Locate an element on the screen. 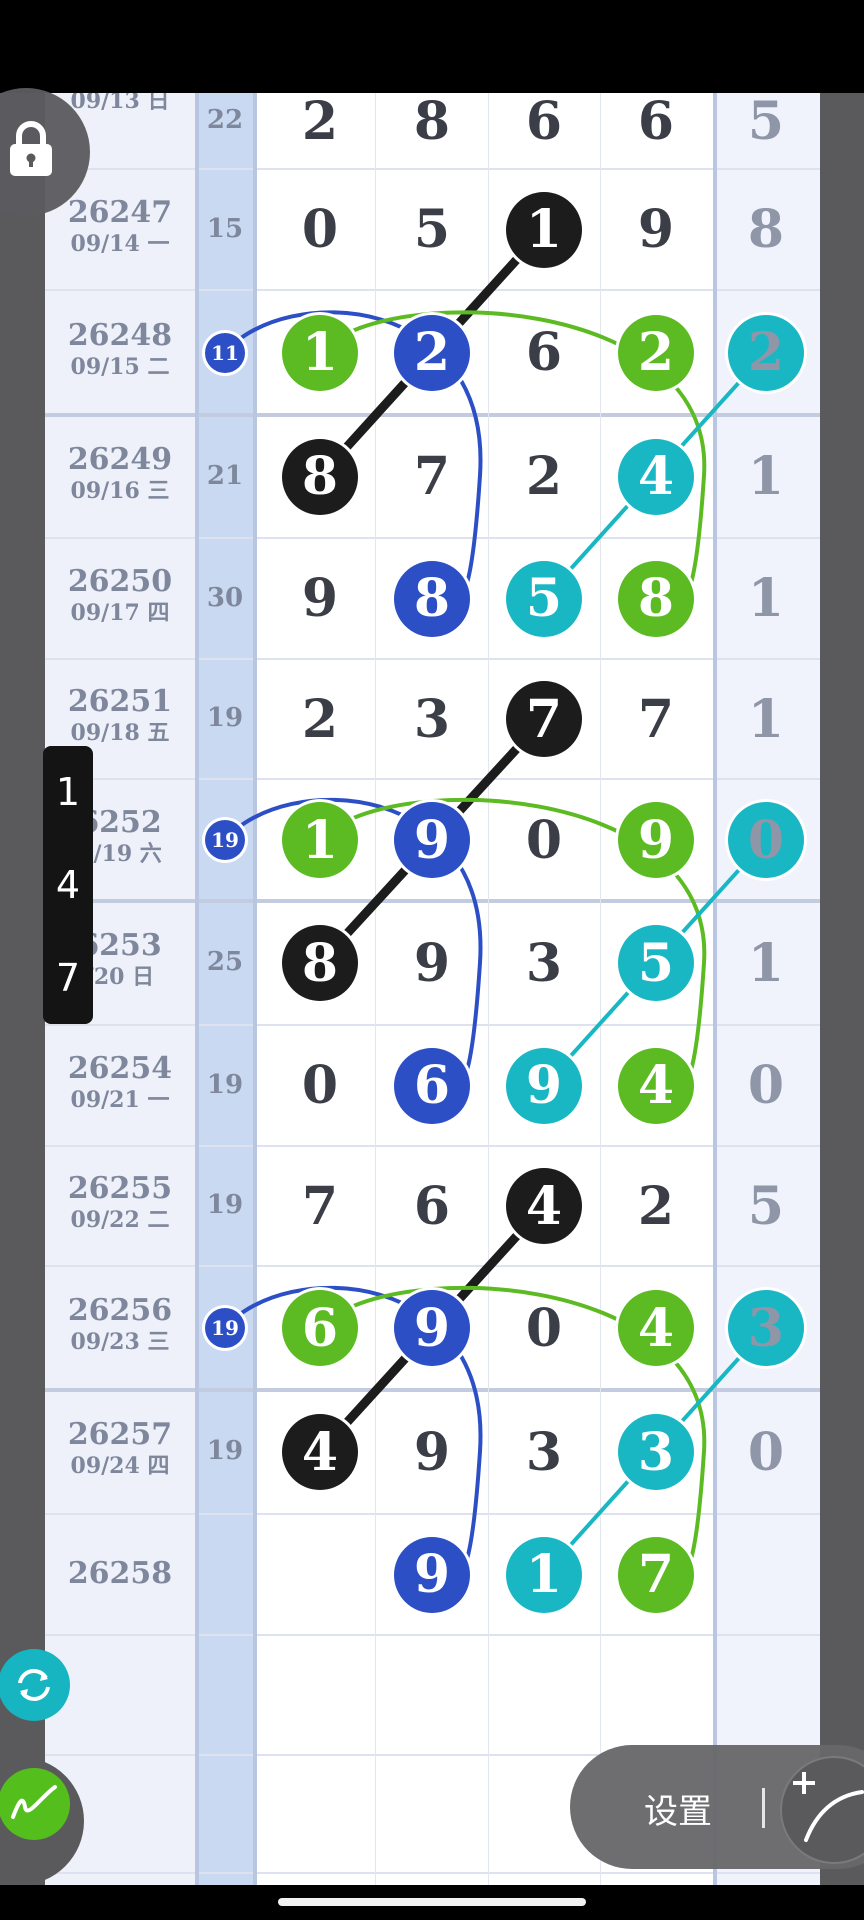 Image resolution: width=864 pixels, height=1920 pixels. settings-button: 设置 is located at coordinates (678, 1808).